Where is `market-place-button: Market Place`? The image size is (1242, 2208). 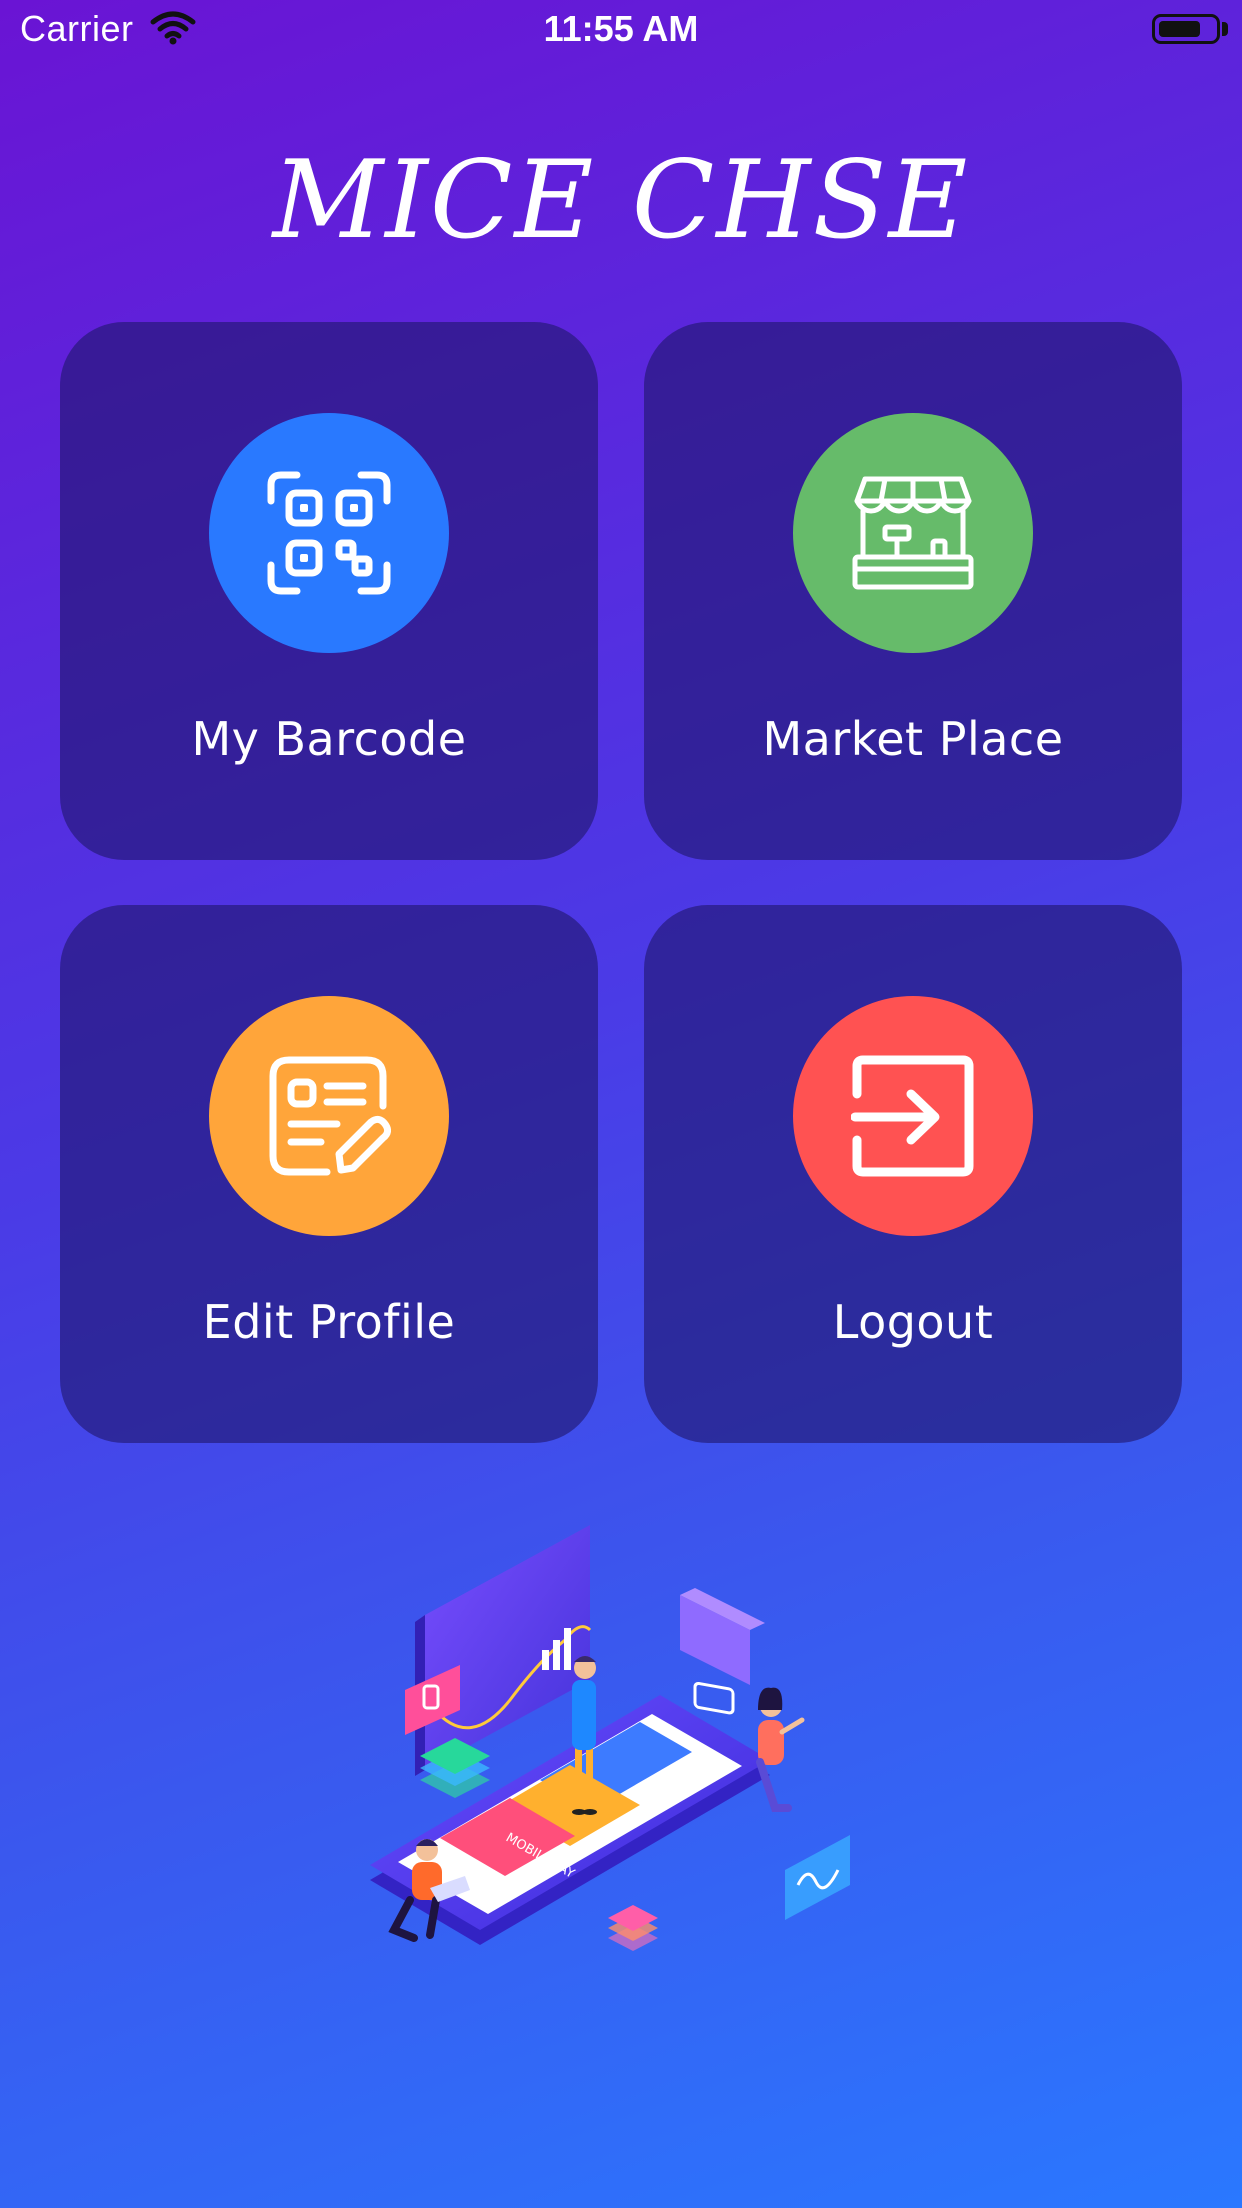 market-place-button: Market Place is located at coordinates (913, 591).